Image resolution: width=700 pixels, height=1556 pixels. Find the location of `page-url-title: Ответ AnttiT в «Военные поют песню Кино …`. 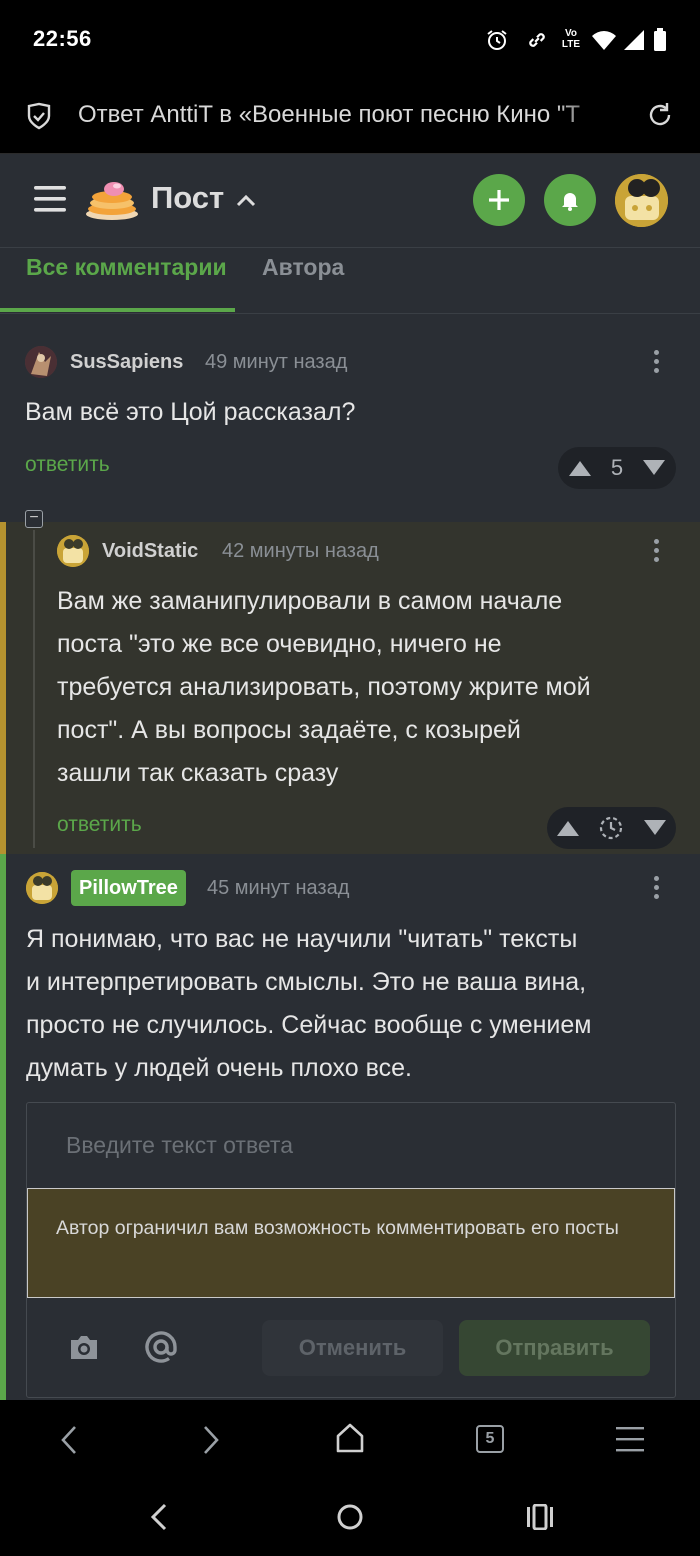

page-url-title: Ответ AnttiT в «Военные поют песню Кино … is located at coordinates (348, 117).